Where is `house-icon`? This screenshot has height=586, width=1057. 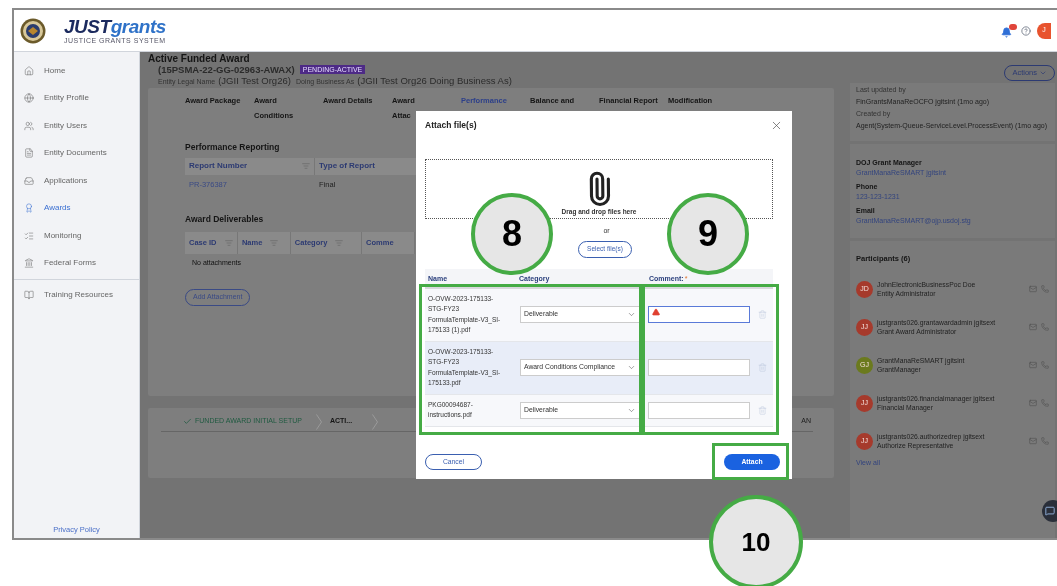
house-icon is located at coordinates (29, 70).